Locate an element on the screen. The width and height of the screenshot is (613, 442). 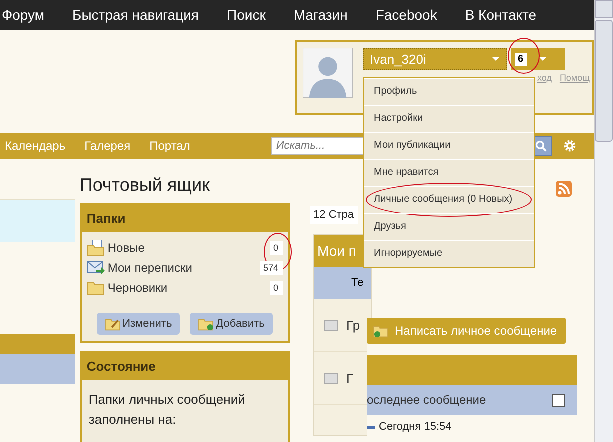
menu-item: Личные сообщения (0 Новых) is located at coordinates (449, 199).